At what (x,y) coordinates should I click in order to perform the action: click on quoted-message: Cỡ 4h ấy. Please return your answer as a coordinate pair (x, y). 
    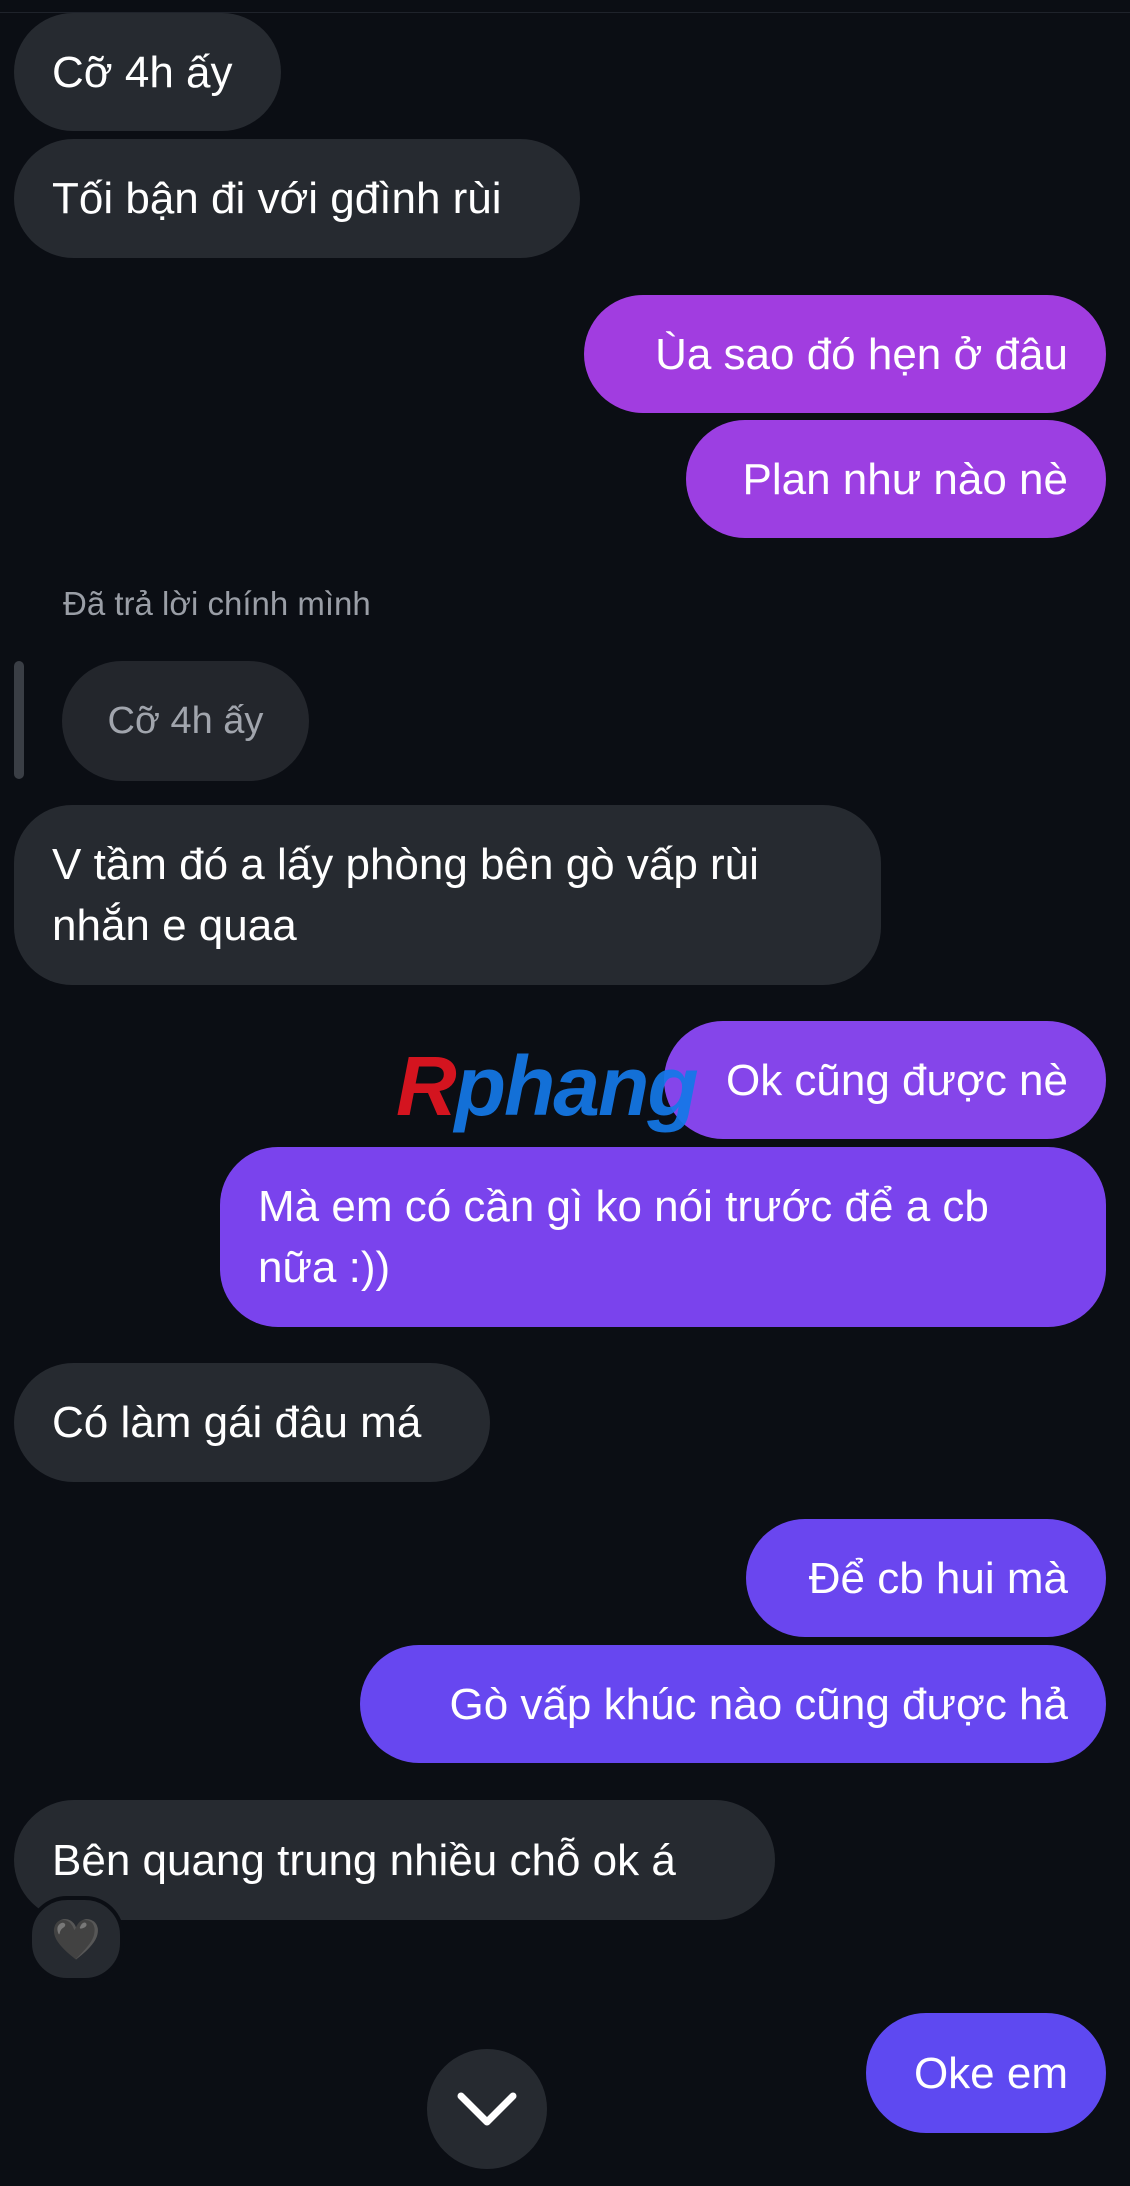
    Looking at the image, I should click on (185, 721).